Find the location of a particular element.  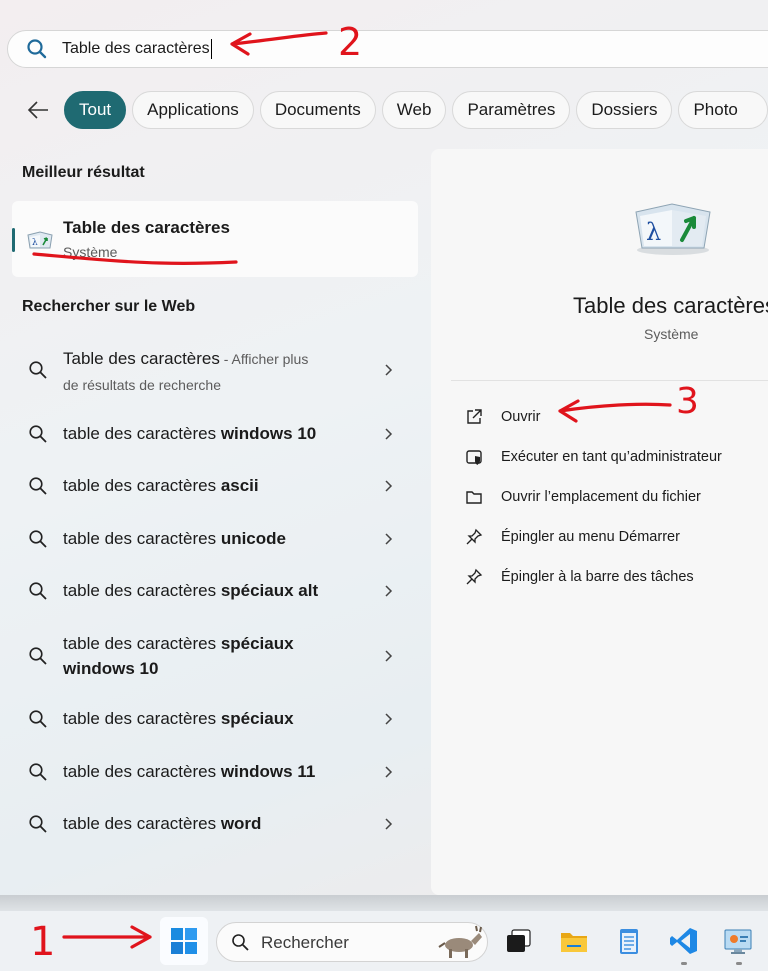

web-result-suffix: - Afficher plus is located at coordinates (264, 359).